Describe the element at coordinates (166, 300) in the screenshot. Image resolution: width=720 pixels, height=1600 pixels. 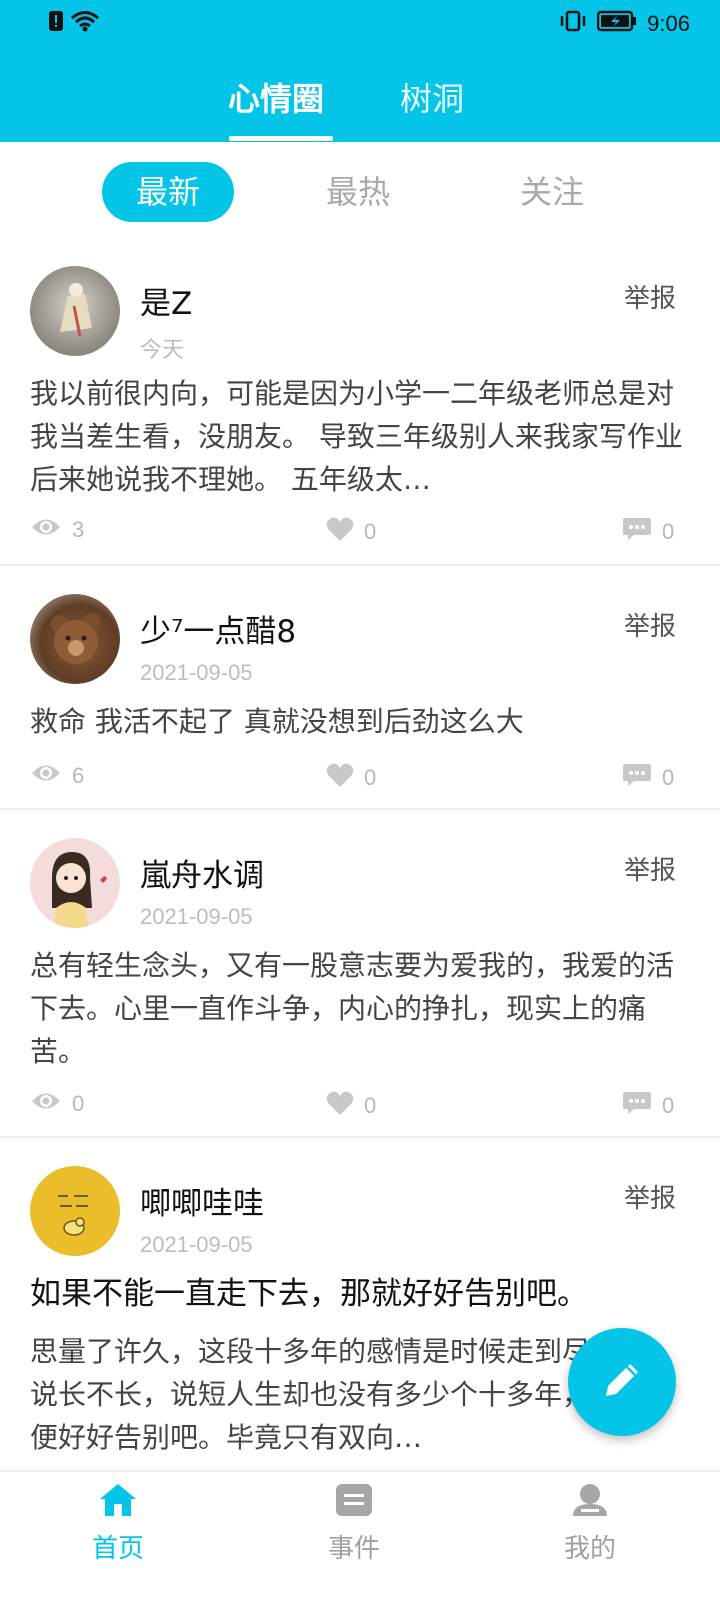
I see `user-name: 是Z` at that location.